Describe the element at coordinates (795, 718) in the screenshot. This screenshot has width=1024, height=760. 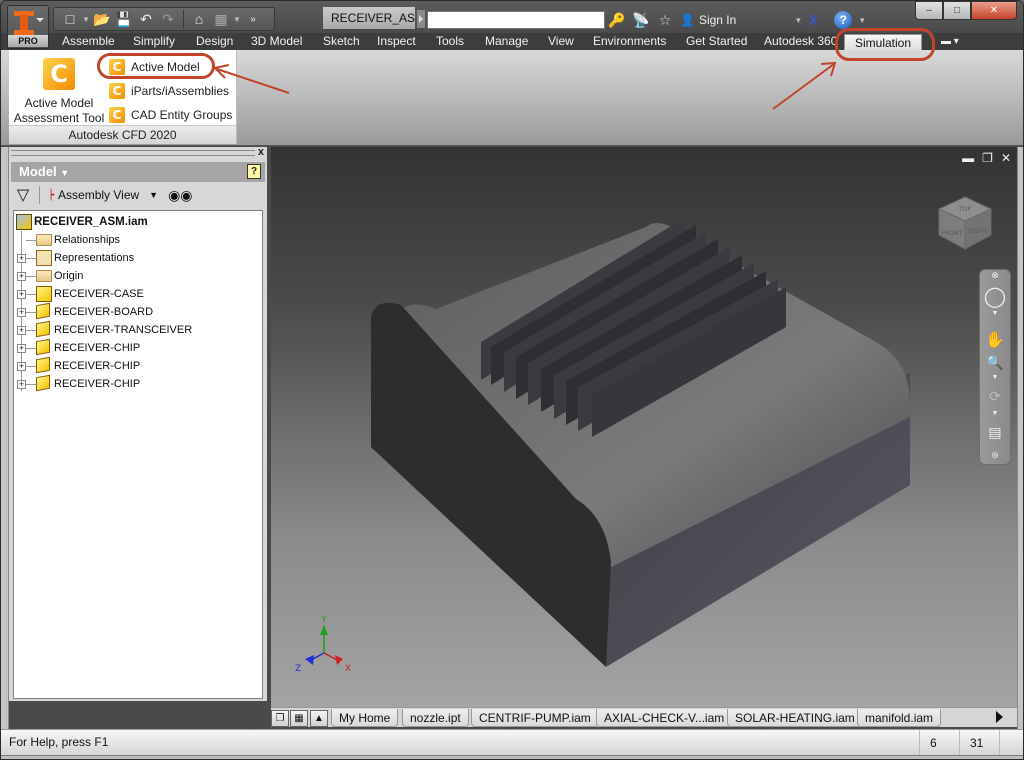
I see `doc-tab-solar-heating: SOLAR-HEATING.iam` at that location.